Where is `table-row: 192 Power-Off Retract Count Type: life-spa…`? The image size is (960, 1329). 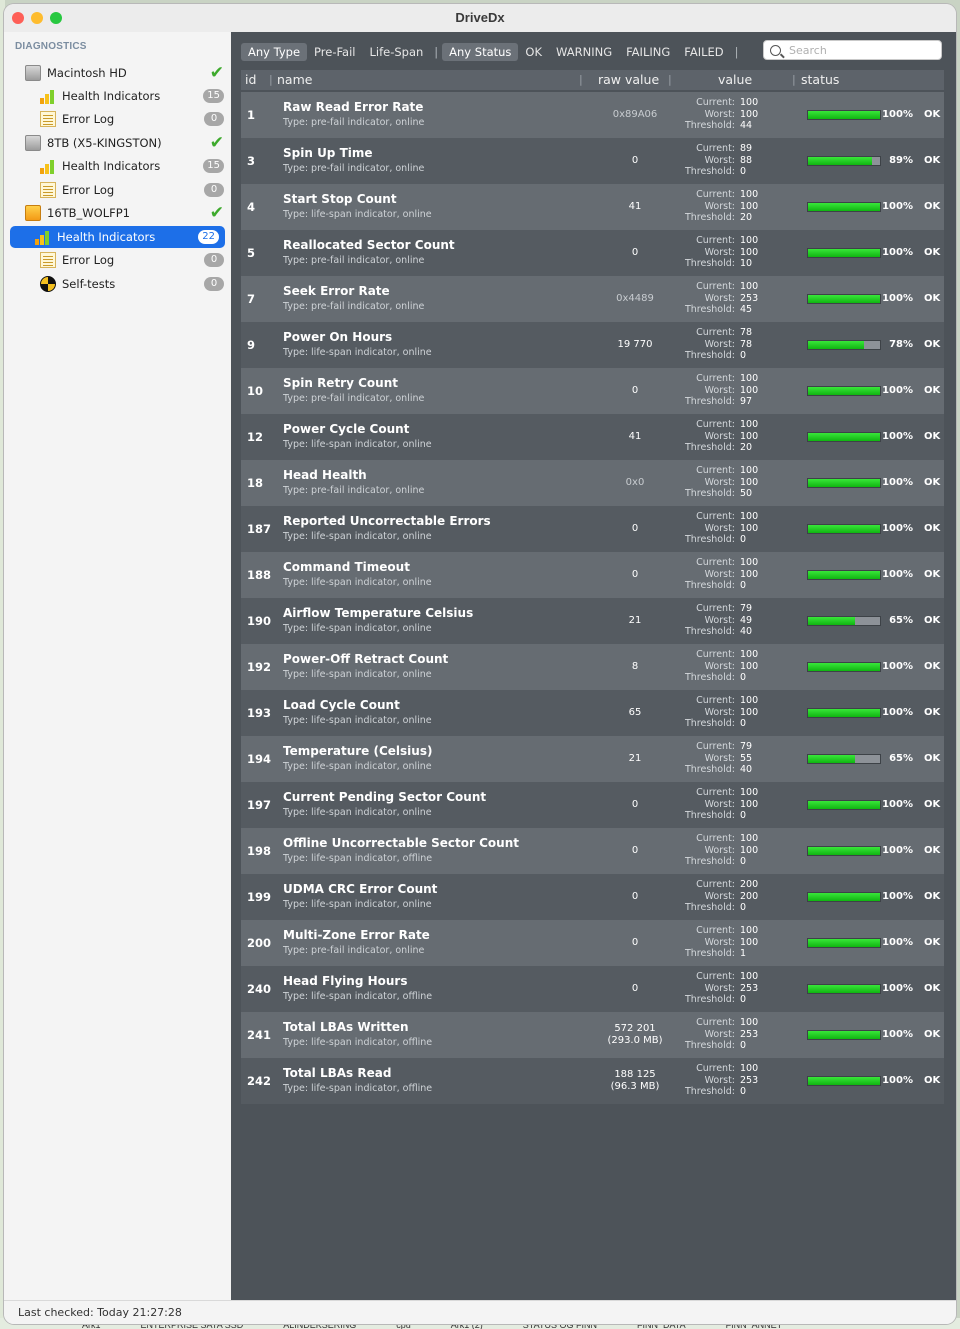 table-row: 192 Power-Off Retract Count Type: life-spa… is located at coordinates (592, 667).